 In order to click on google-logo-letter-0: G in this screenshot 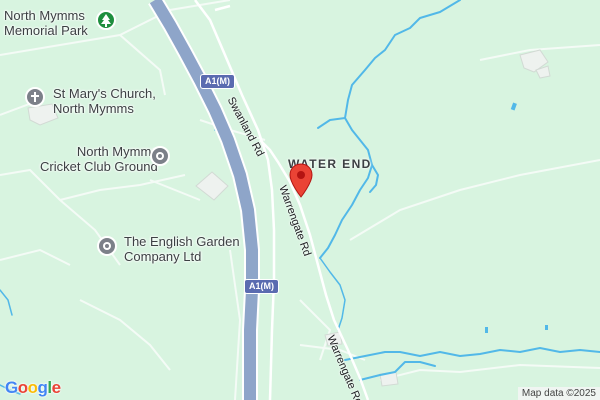, I will do `click(11, 387)`.